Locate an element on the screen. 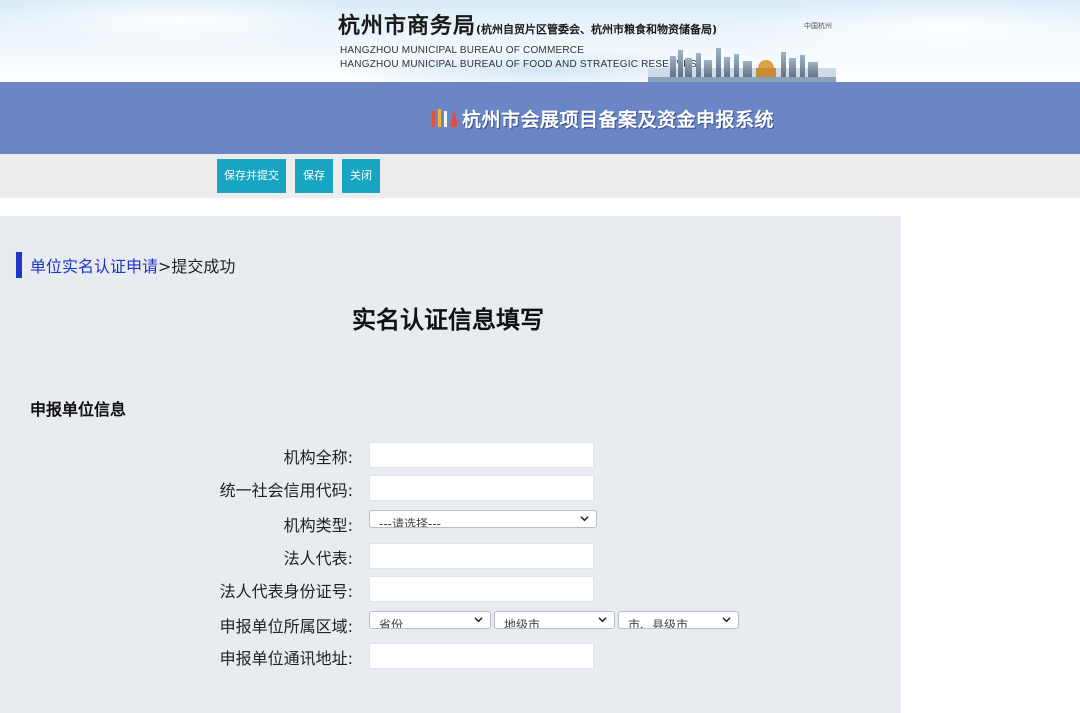 The image size is (1080, 713). system-logo-icon is located at coordinates (445, 118).